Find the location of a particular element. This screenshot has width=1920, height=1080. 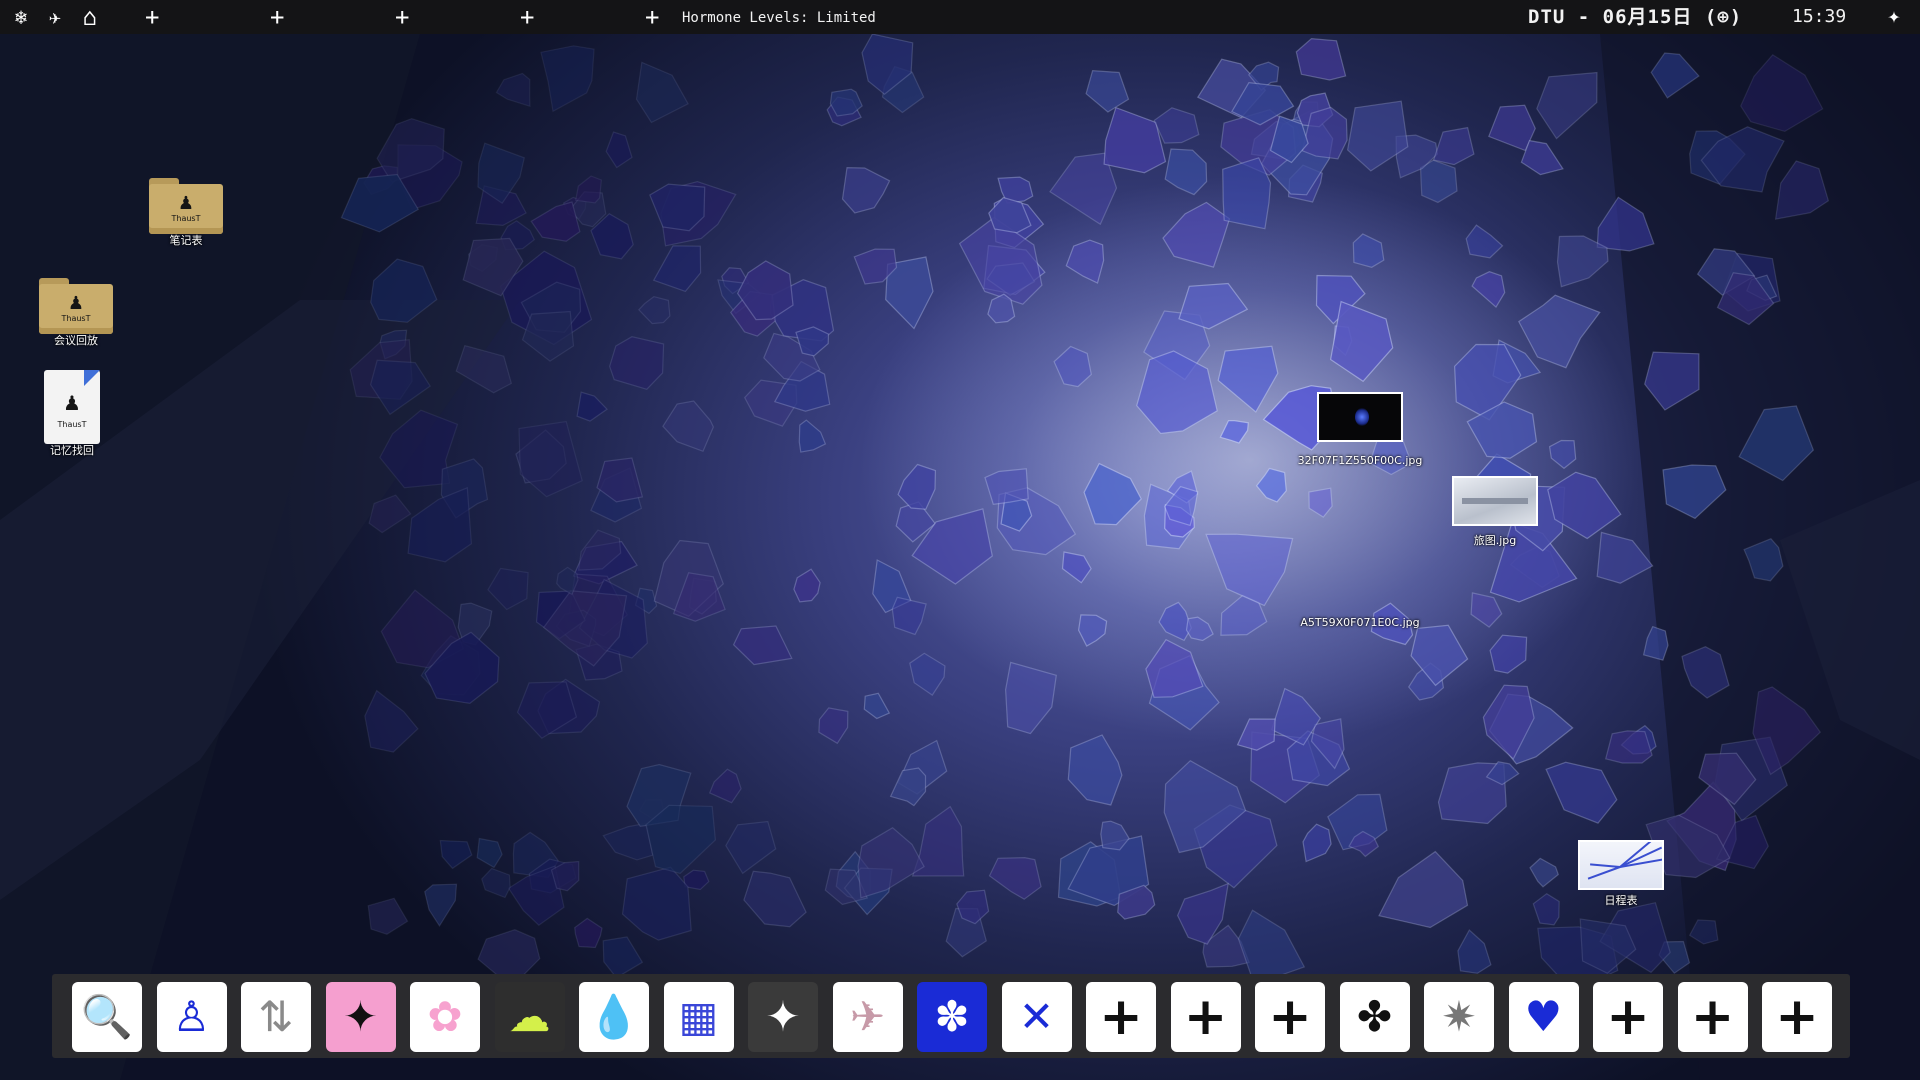

file-label: 日程表 is located at coordinates (1621, 900).